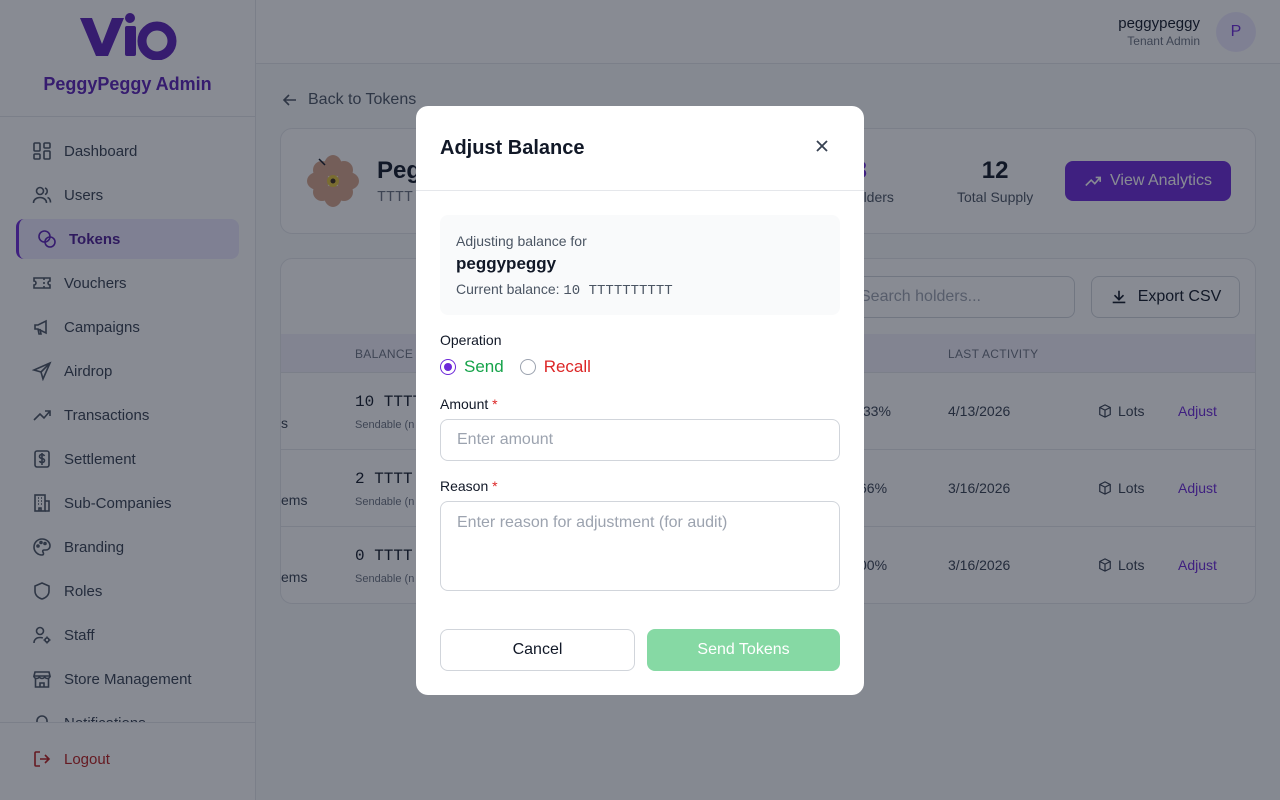 Image resolution: width=1280 pixels, height=800 pixels. What do you see at coordinates (567, 367) in the screenshot?
I see `recall-radio-label: Recall` at bounding box center [567, 367].